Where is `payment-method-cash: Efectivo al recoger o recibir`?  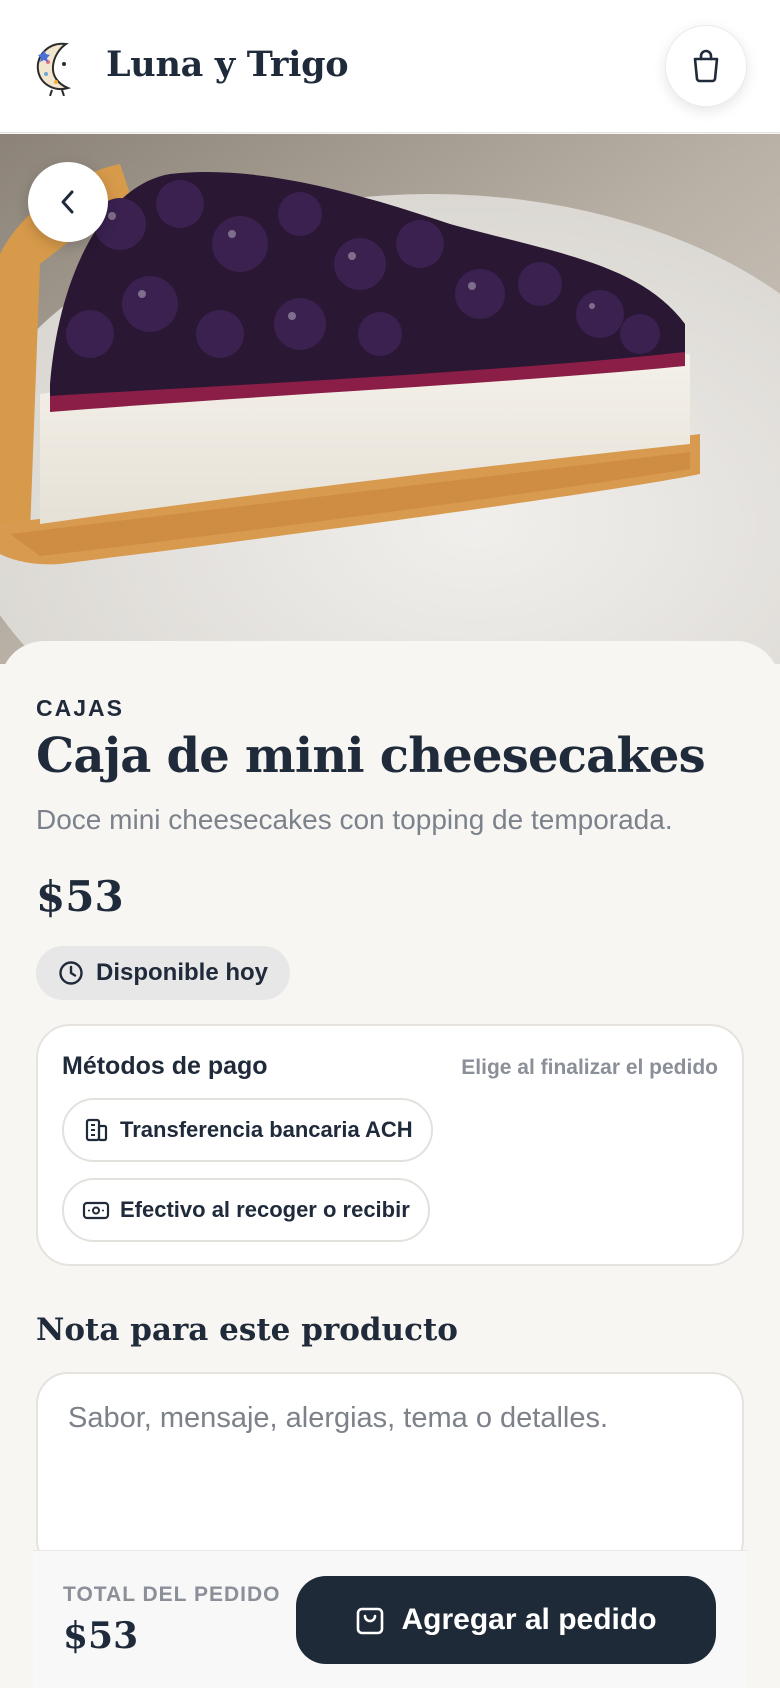 payment-method-cash: Efectivo al recoger o recibir is located at coordinates (246, 1210).